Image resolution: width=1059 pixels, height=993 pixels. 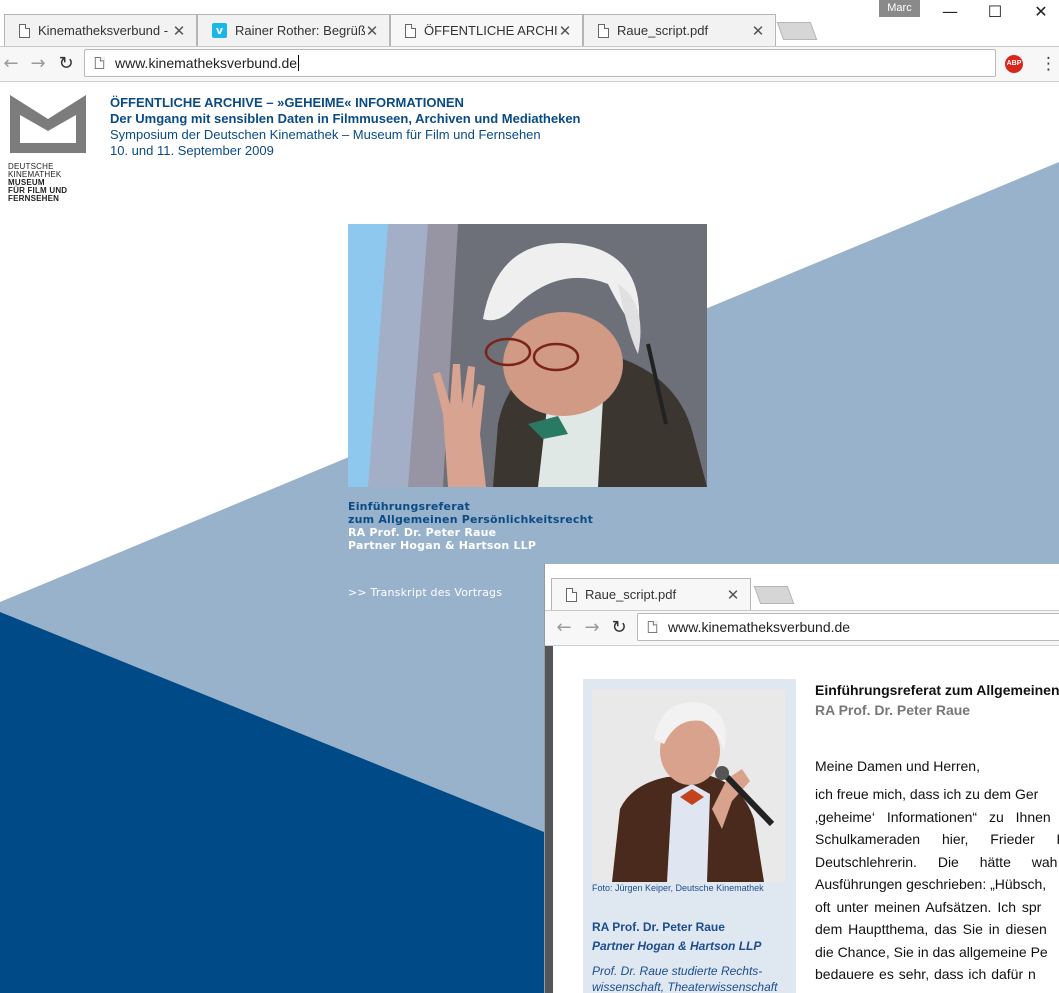 What do you see at coordinates (491, 30) in the screenshot?
I see `tab-title: ÖFFENTLICHE ARCHIVE –` at bounding box center [491, 30].